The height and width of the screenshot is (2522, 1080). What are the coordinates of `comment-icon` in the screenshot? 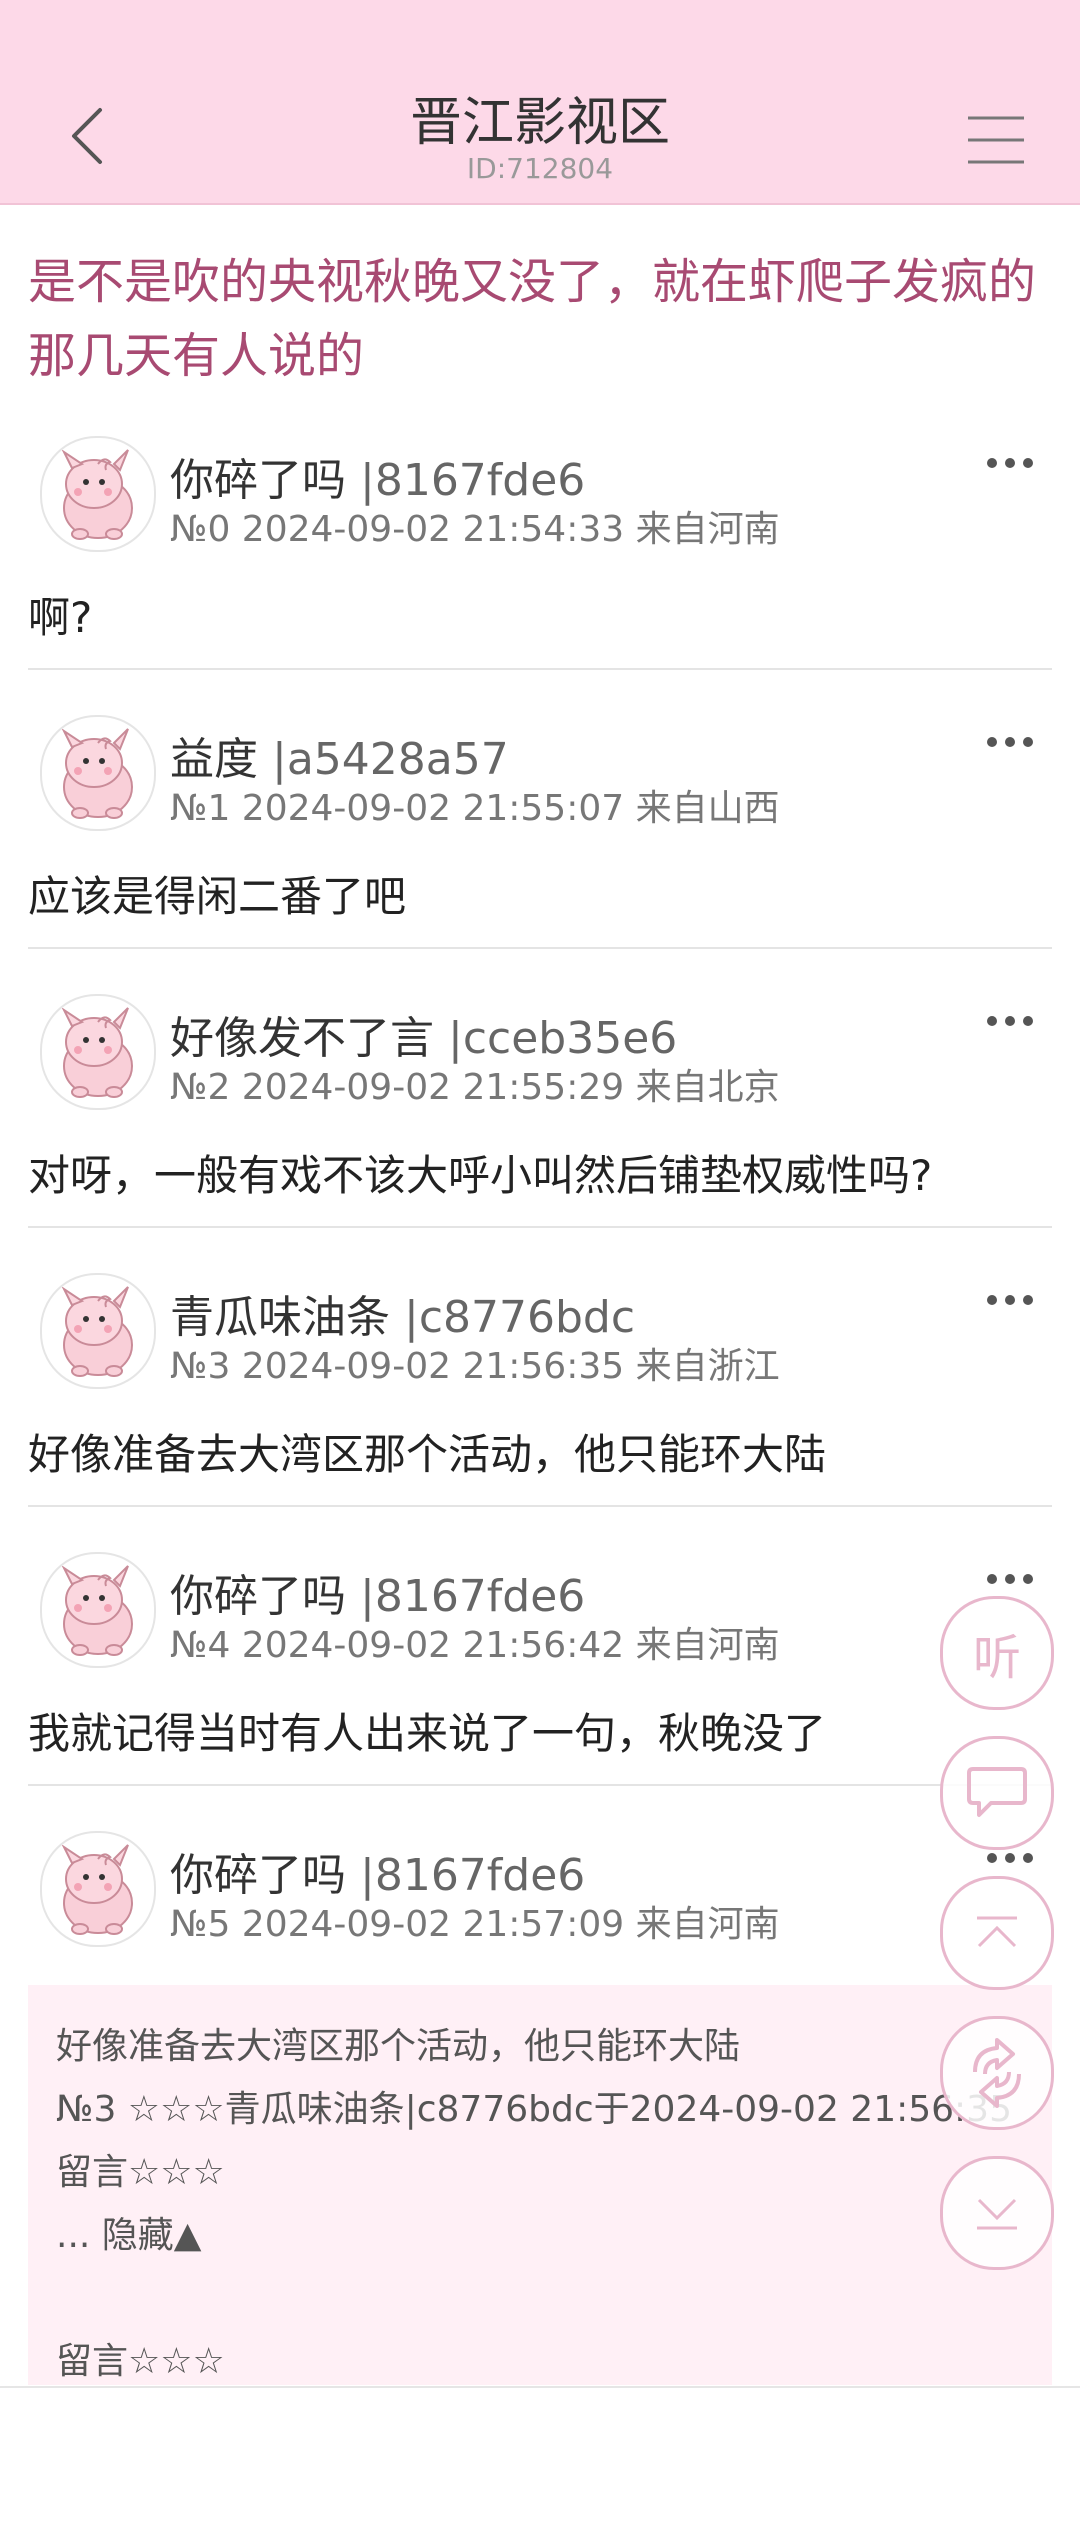 It's located at (997, 1792).